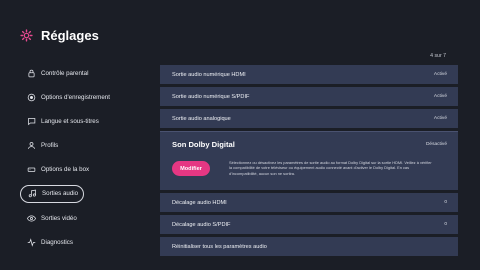  Describe the element at coordinates (201, 118) in the screenshot. I see `setting-label: Sortie audio analogique` at that location.